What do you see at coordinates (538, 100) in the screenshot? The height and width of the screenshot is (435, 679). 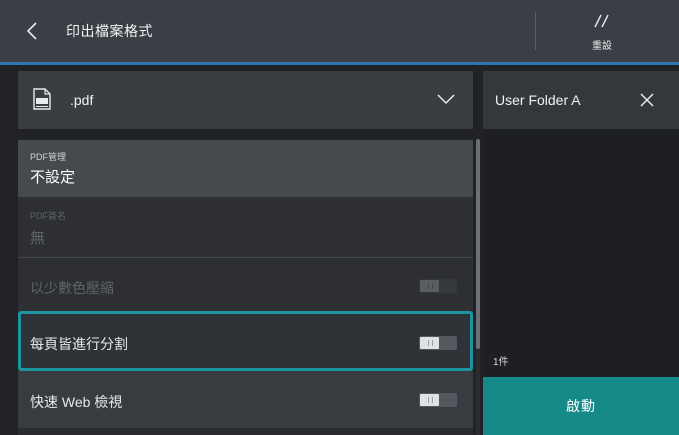 I see `folder-name: User Folder A` at bounding box center [538, 100].